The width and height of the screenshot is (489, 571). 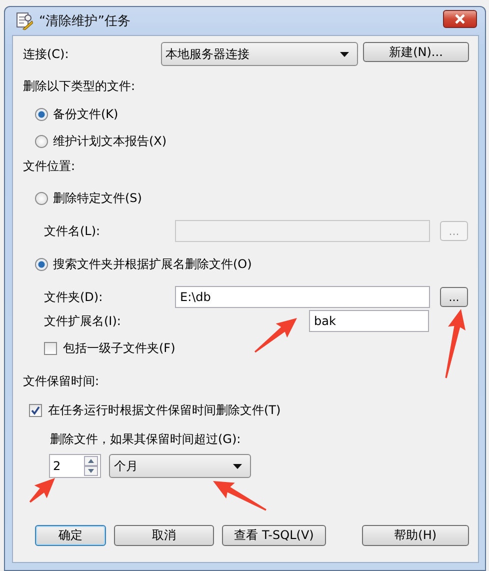 I want to click on close-button, so click(x=460, y=19).